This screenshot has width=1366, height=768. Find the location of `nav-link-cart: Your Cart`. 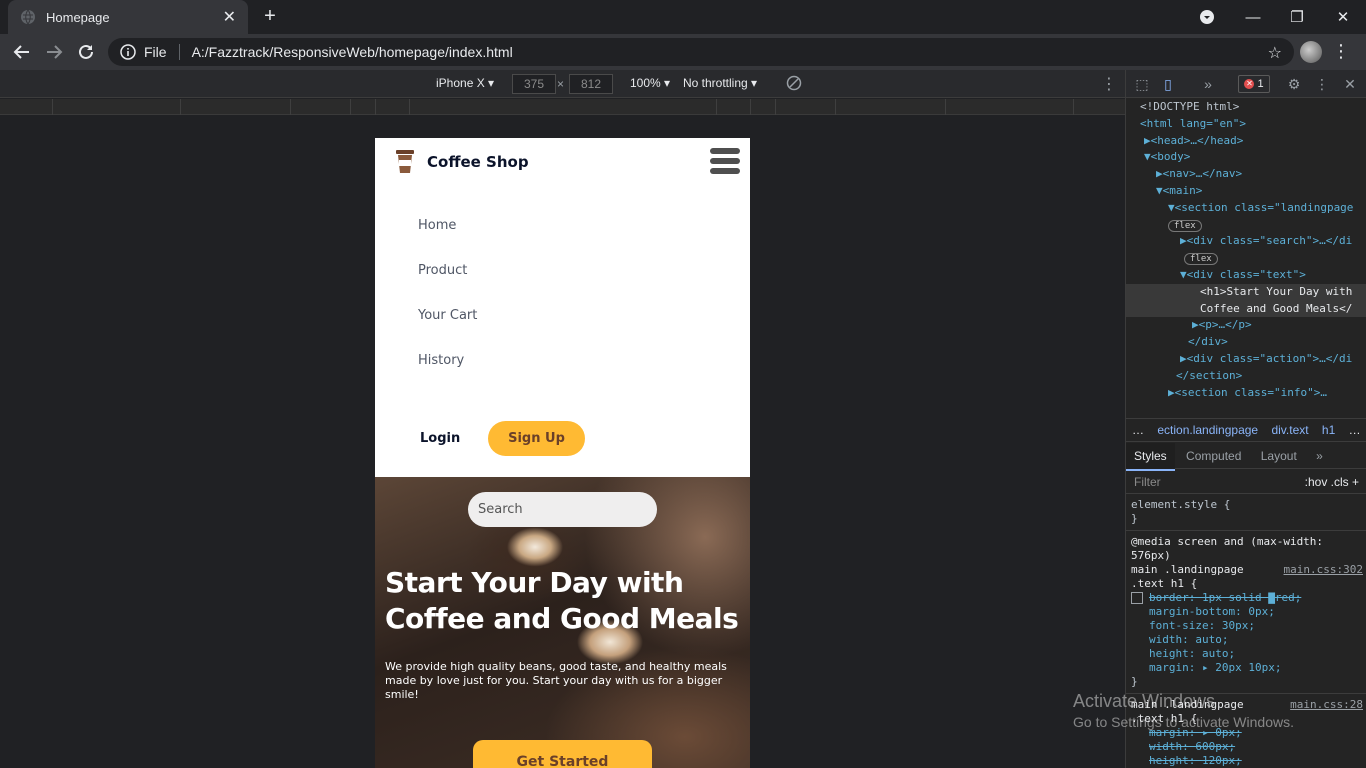

nav-link-cart: Your Cart is located at coordinates (447, 330).